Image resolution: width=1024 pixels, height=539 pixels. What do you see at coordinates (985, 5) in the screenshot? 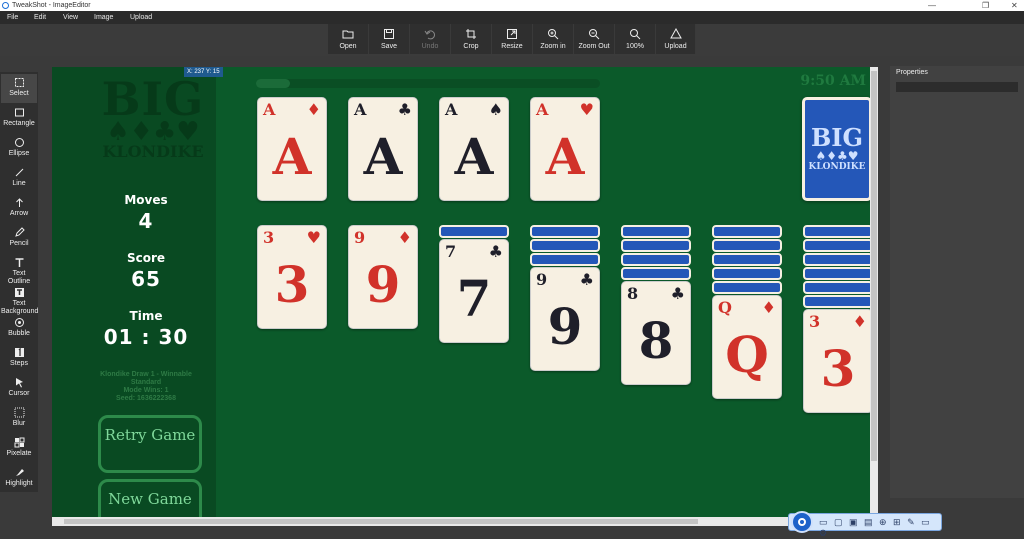
I see `restore-button: ❐` at bounding box center [985, 5].